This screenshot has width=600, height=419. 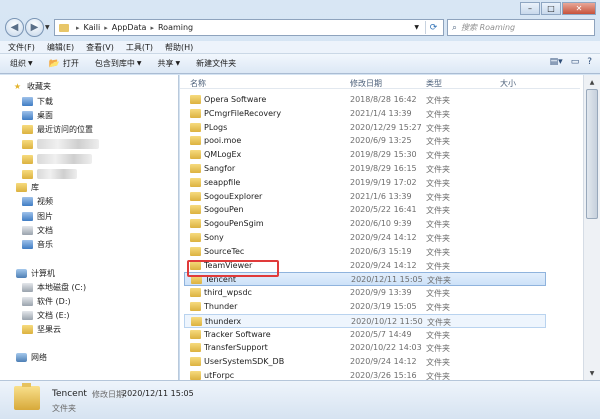 What do you see at coordinates (100, 47) in the screenshot?
I see `menu-view: 查看(V)` at bounding box center [100, 47].